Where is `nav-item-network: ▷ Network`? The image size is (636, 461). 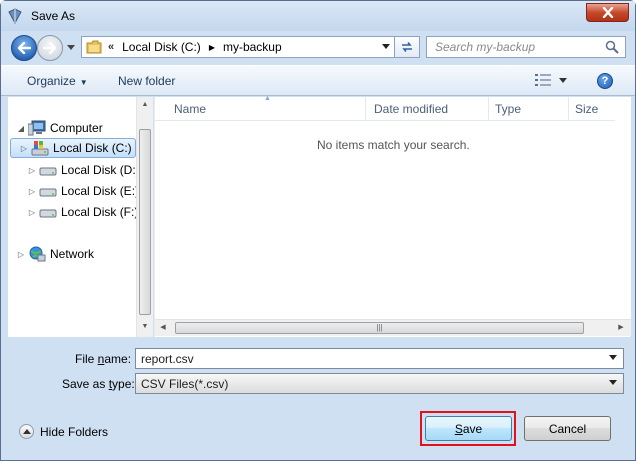
nav-item-network: ▷ Network is located at coordinates (55, 254).